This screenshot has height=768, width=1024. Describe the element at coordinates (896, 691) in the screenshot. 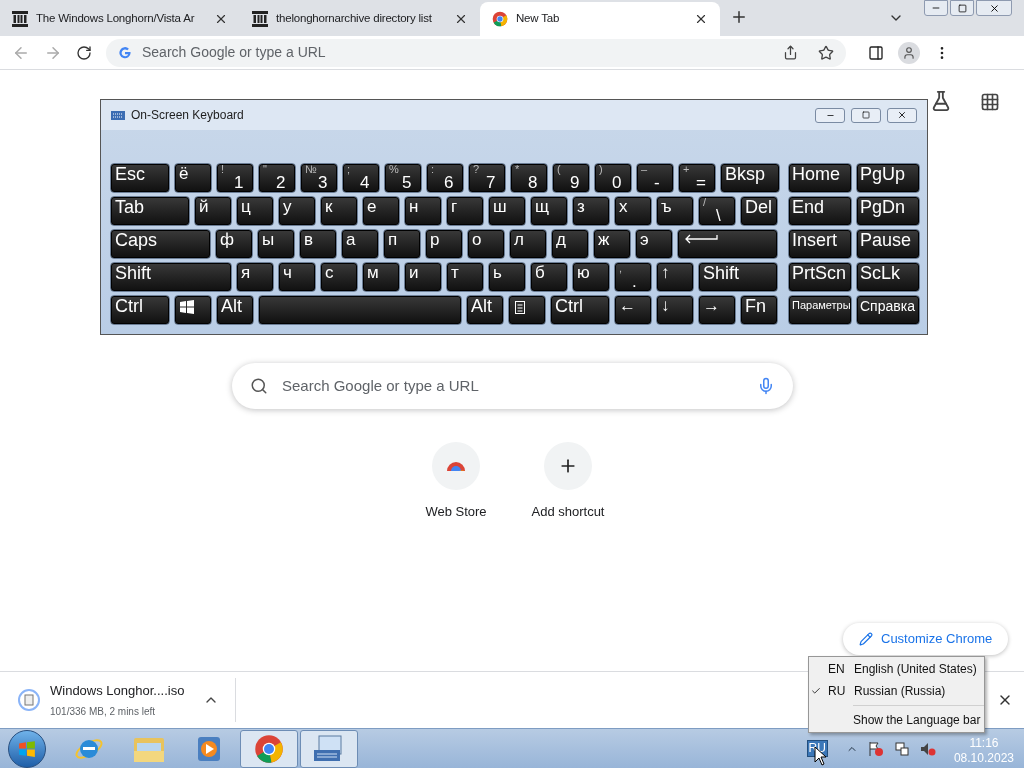

I see `language-menu-item: RU Russian (Russia)` at that location.